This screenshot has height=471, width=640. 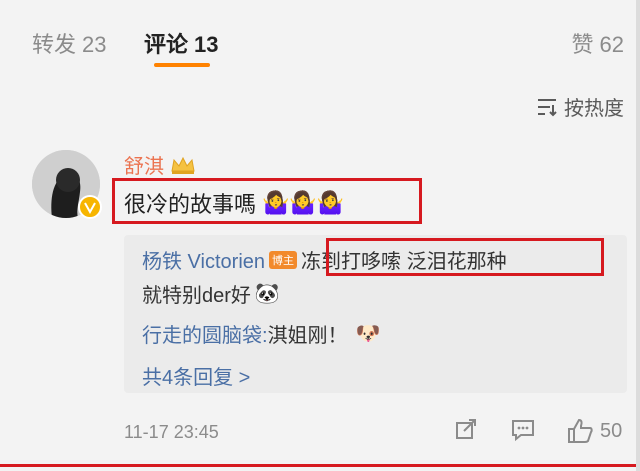 I want to click on panda-emoji-icon: 🐼, so click(x=267, y=294).